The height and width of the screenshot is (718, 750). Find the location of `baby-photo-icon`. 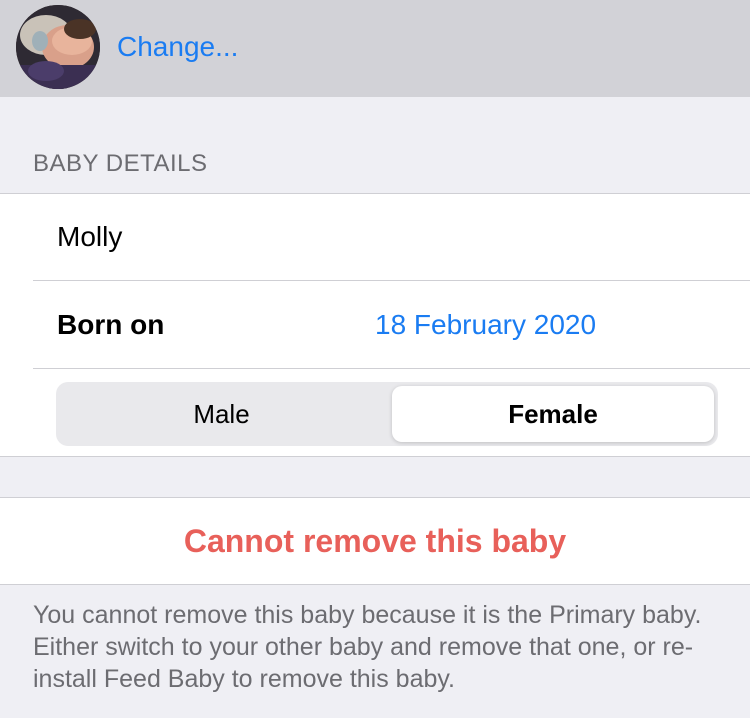

baby-photo-icon is located at coordinates (58, 47).